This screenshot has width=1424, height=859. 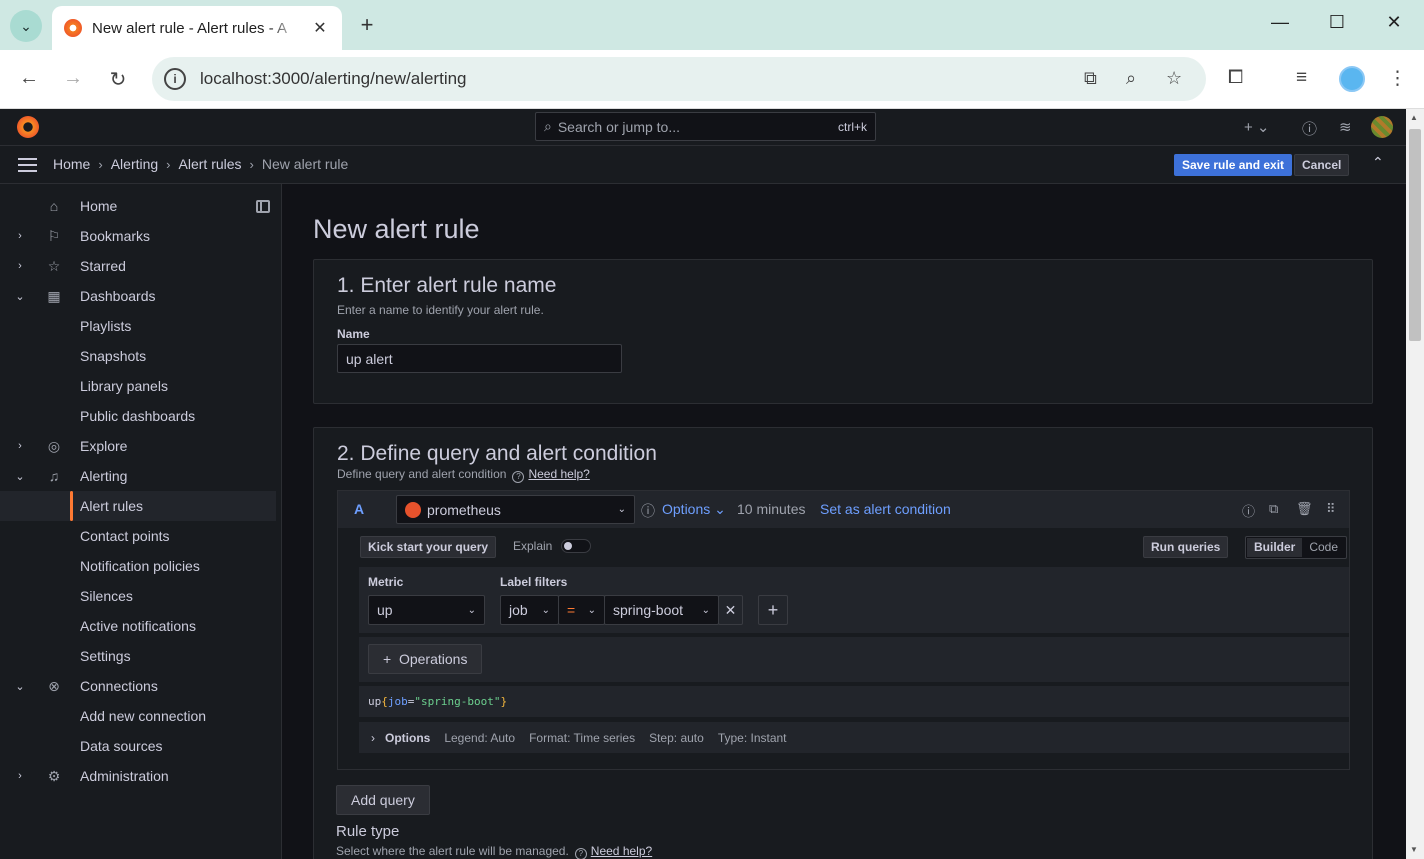 What do you see at coordinates (428, 547) in the screenshot?
I see `kick-start-button: Kick start your query` at bounding box center [428, 547].